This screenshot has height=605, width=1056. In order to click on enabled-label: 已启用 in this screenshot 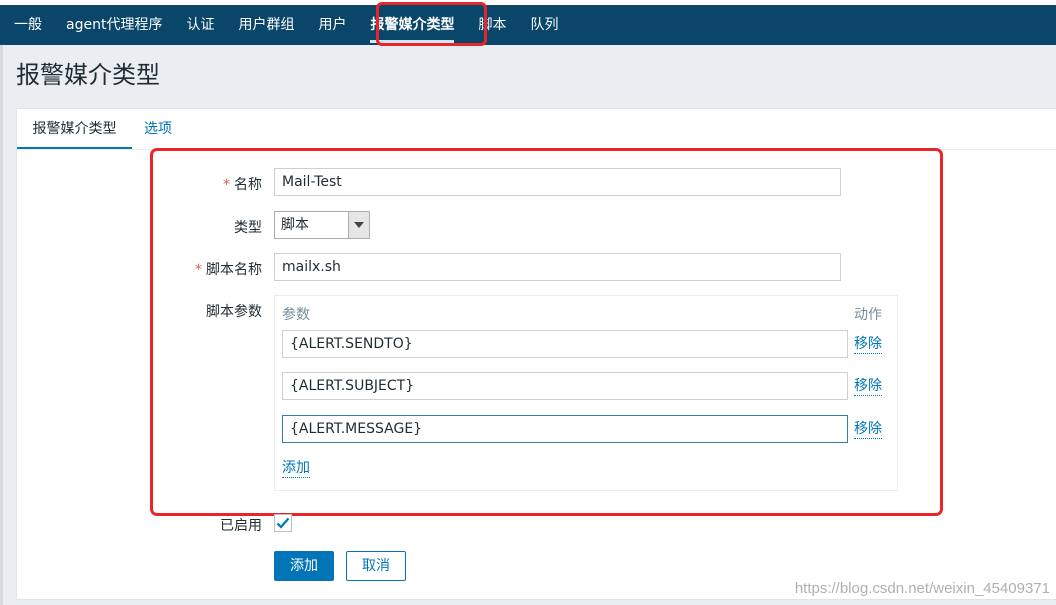, I will do `click(241, 526)`.